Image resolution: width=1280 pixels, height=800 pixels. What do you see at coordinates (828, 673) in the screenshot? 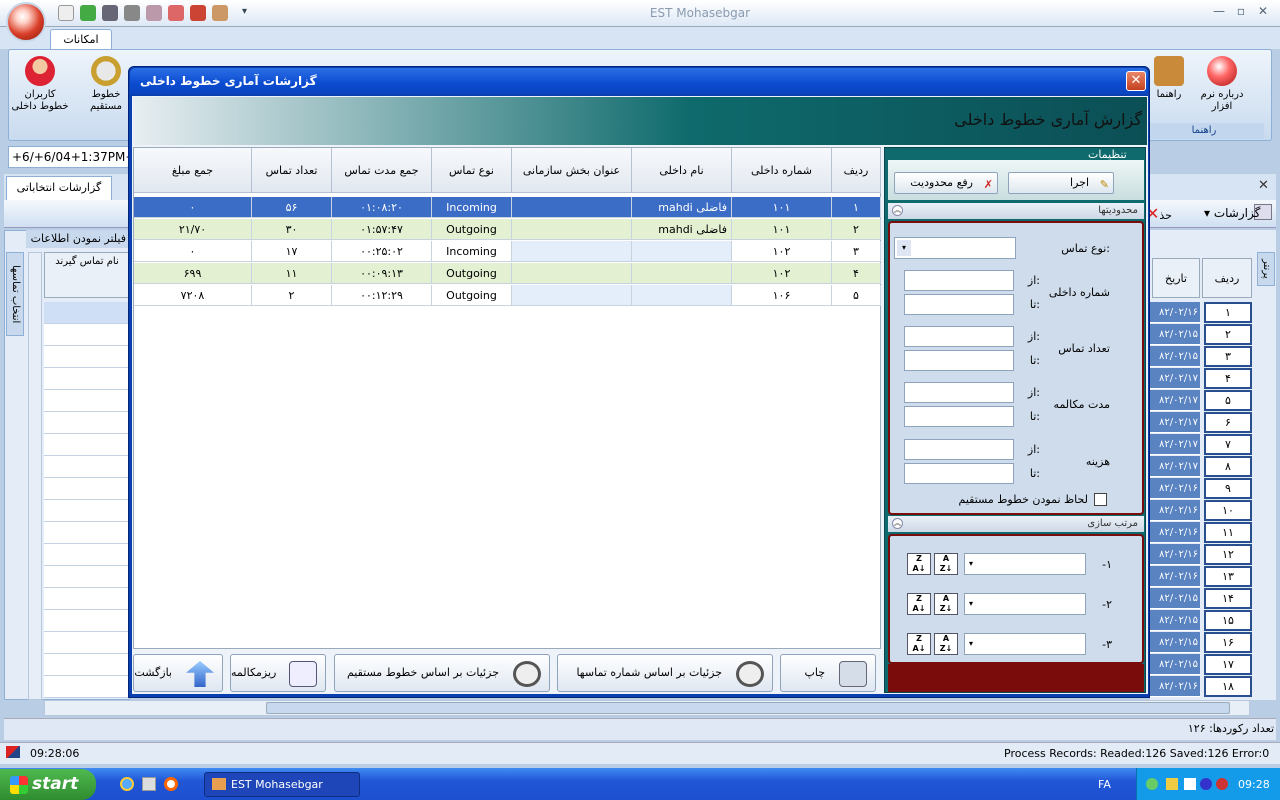
I see `print-button: چاپ` at bounding box center [828, 673].